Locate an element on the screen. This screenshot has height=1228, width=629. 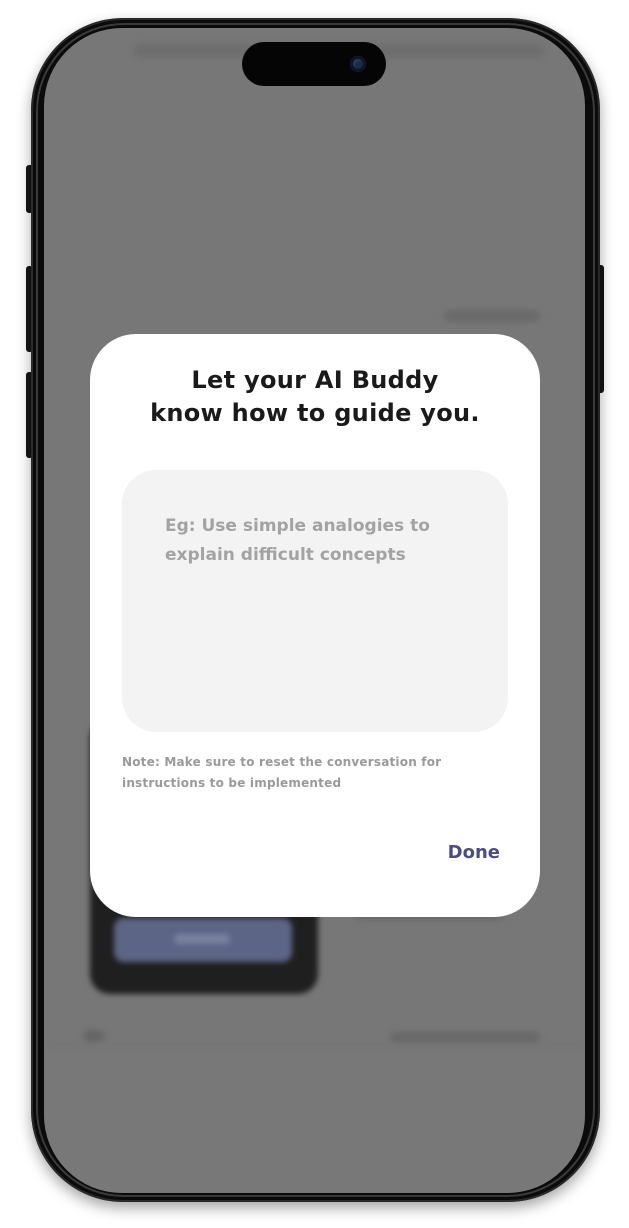
done-button: Done is located at coordinates (465, 852).